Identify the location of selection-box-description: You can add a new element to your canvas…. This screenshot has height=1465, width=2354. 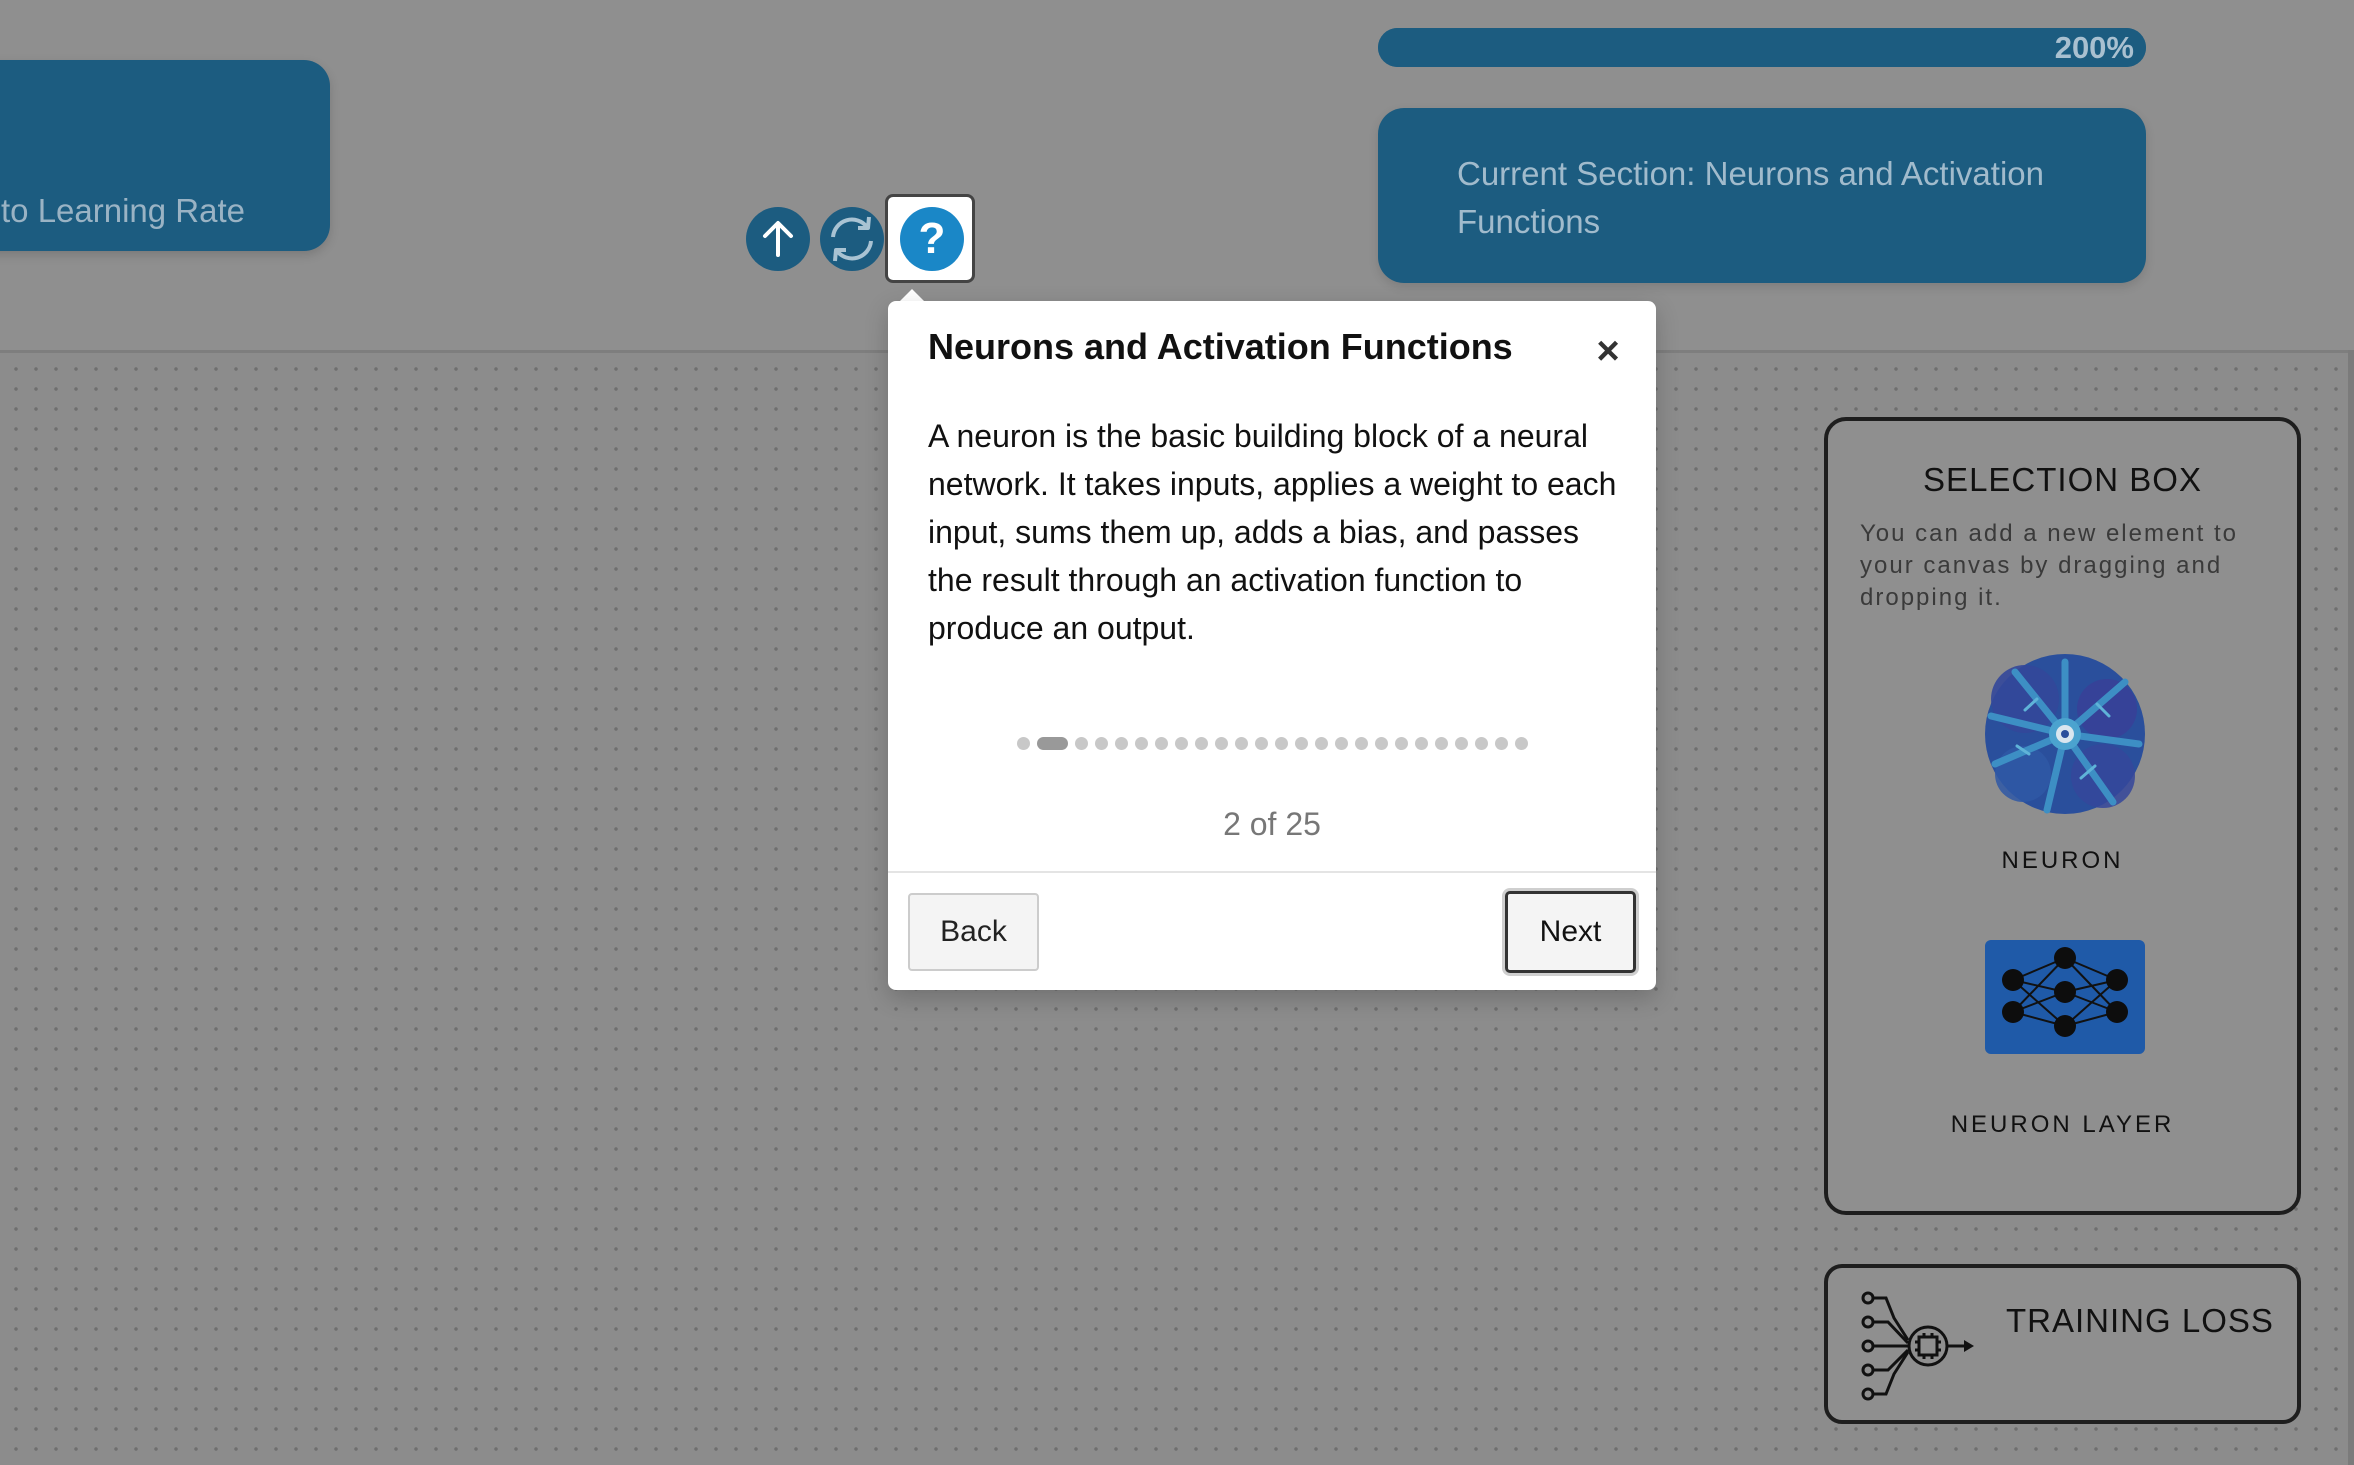
(2049, 565).